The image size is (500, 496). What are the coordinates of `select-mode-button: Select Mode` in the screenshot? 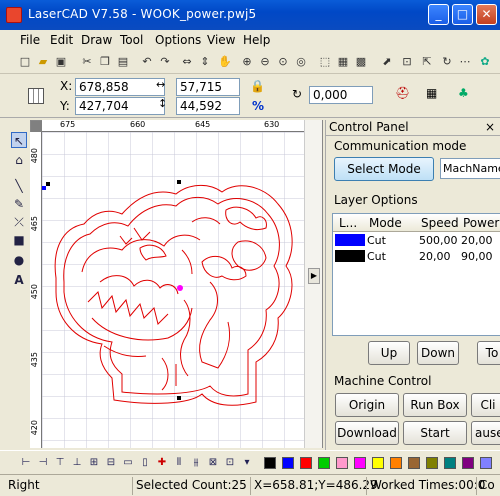 It's located at (384, 169).